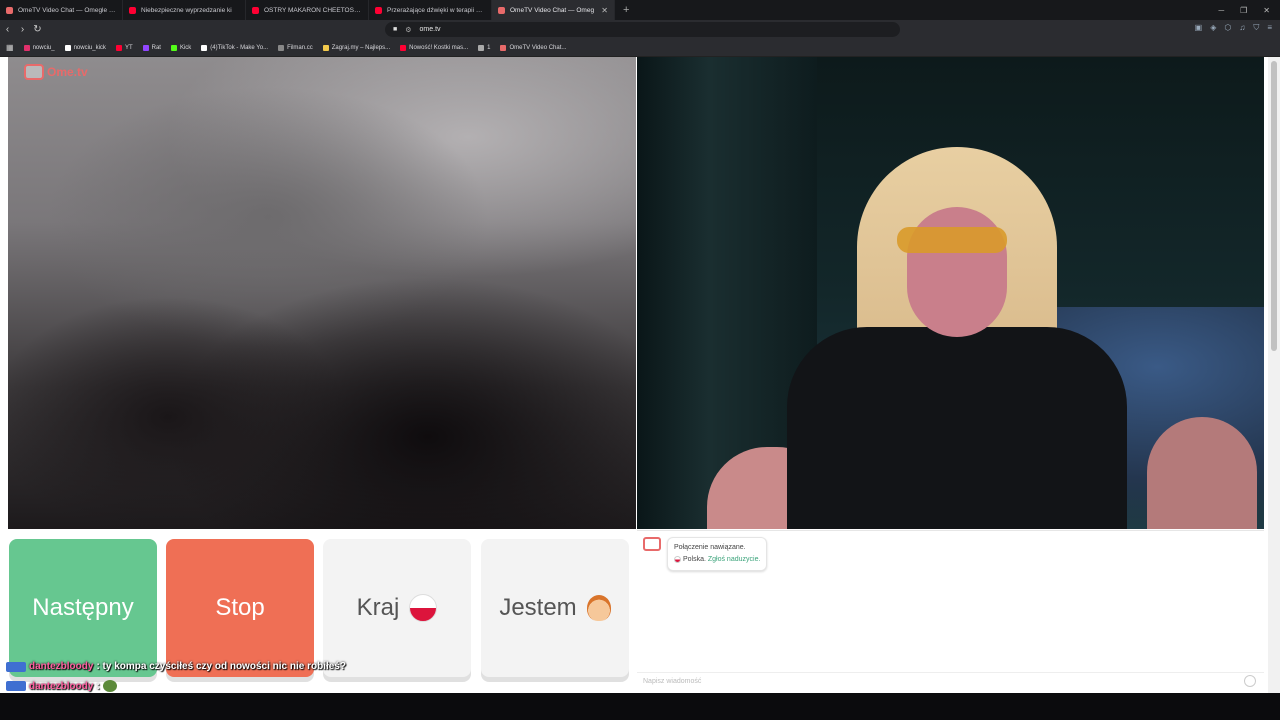  What do you see at coordinates (22, 29) in the screenshot?
I see `forward-icon: ›` at bounding box center [22, 29].